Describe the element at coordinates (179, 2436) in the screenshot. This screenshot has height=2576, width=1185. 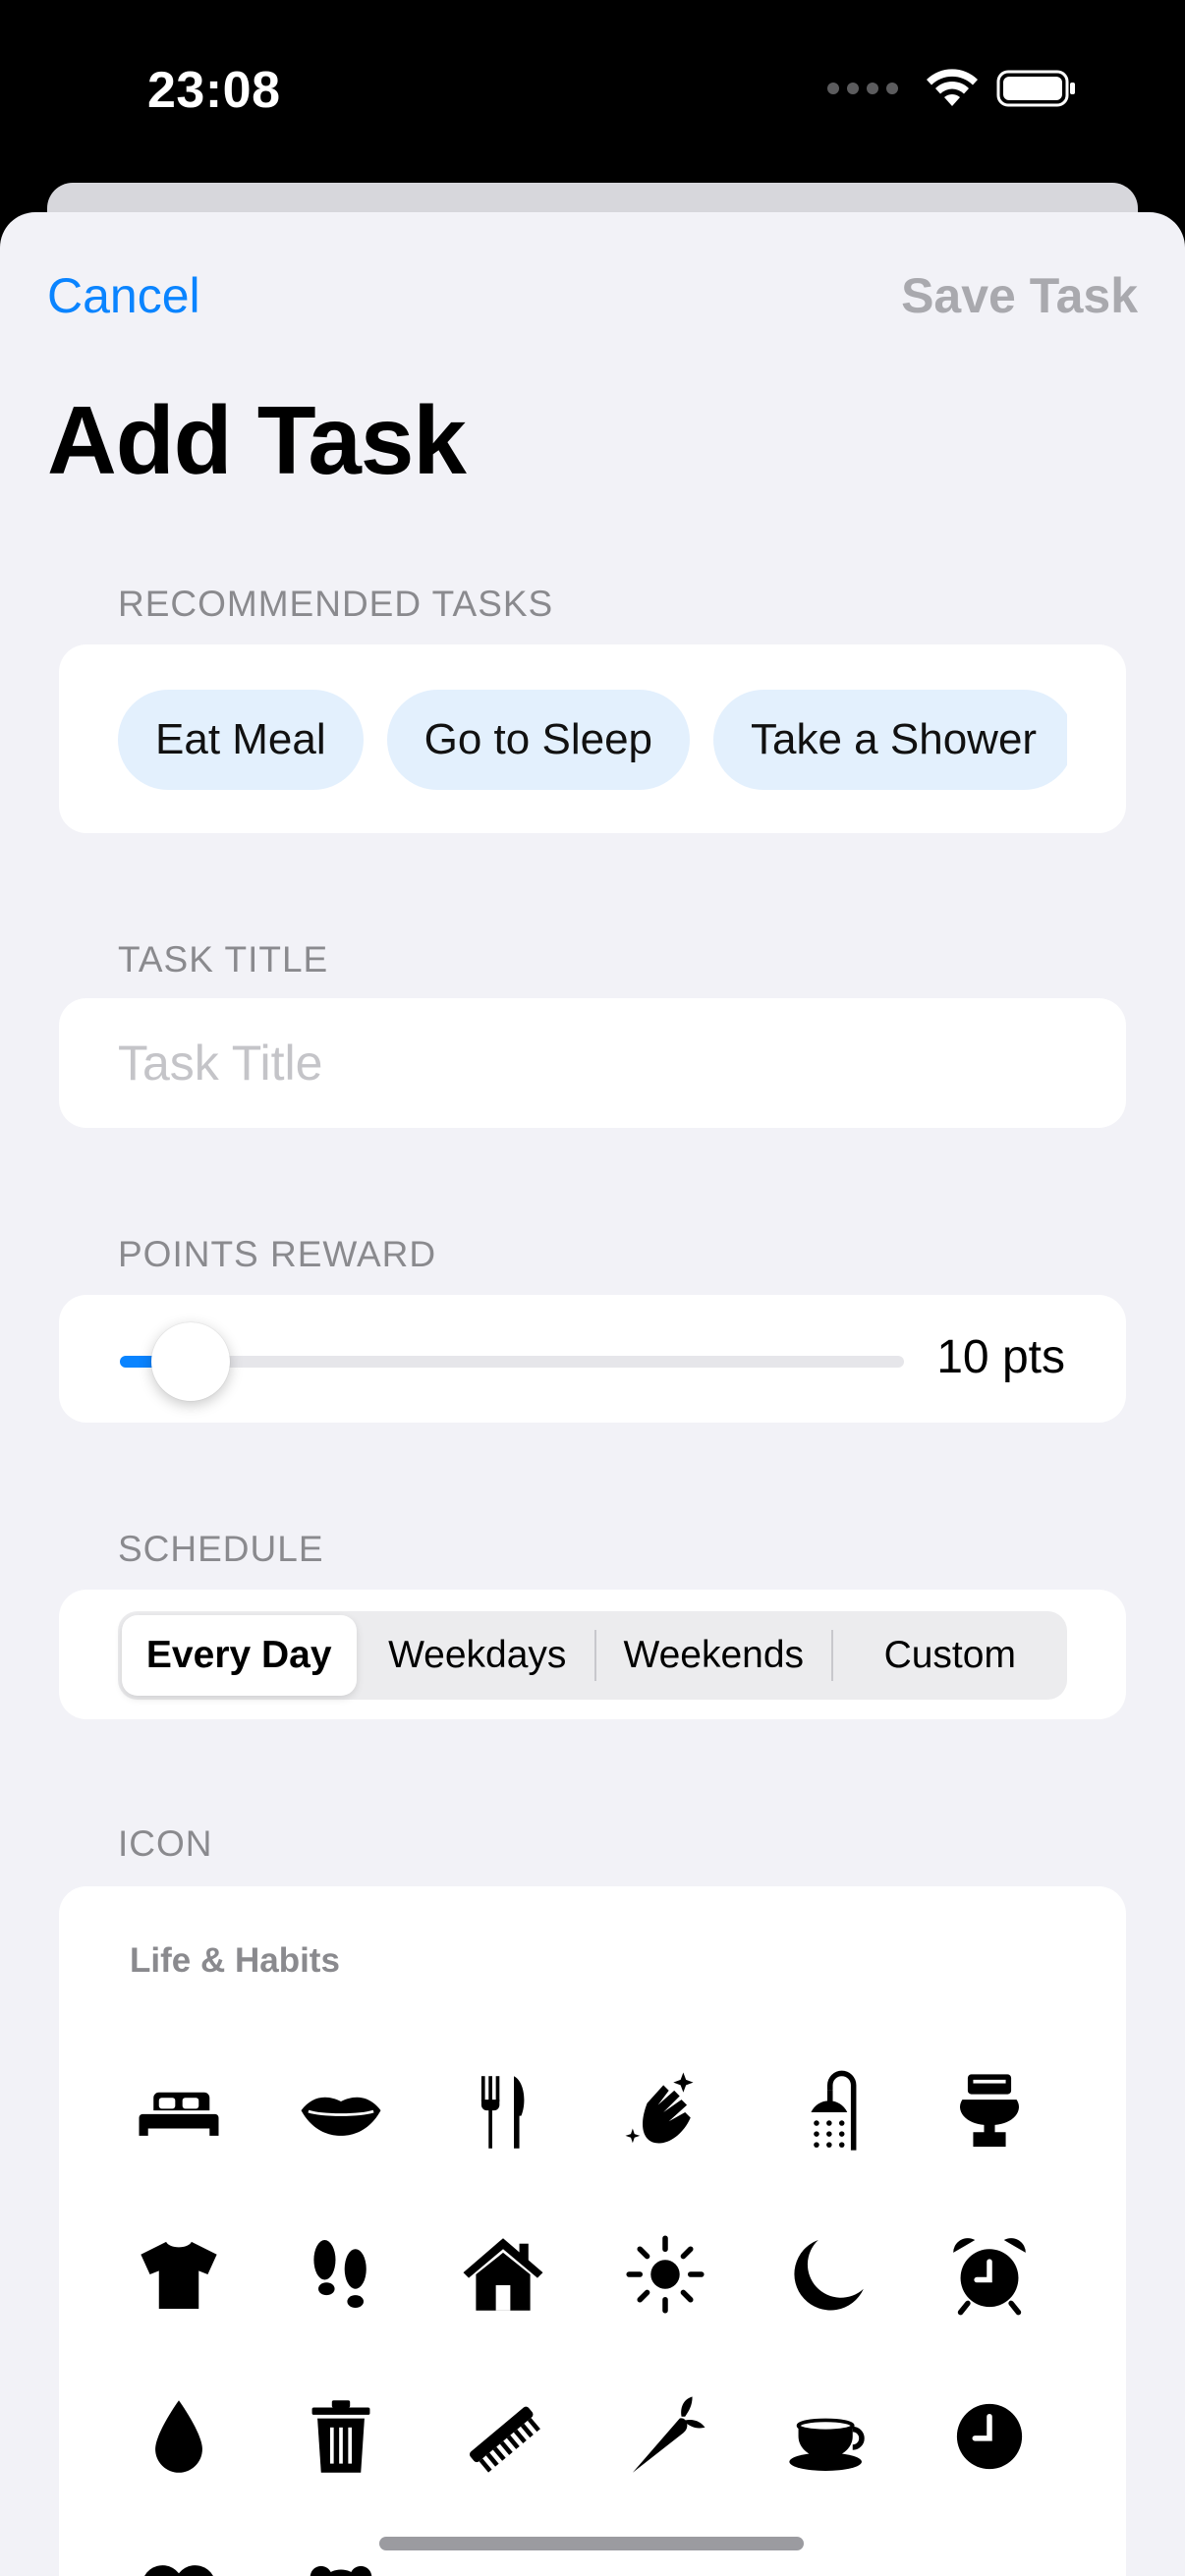
I see `drop-icon` at that location.